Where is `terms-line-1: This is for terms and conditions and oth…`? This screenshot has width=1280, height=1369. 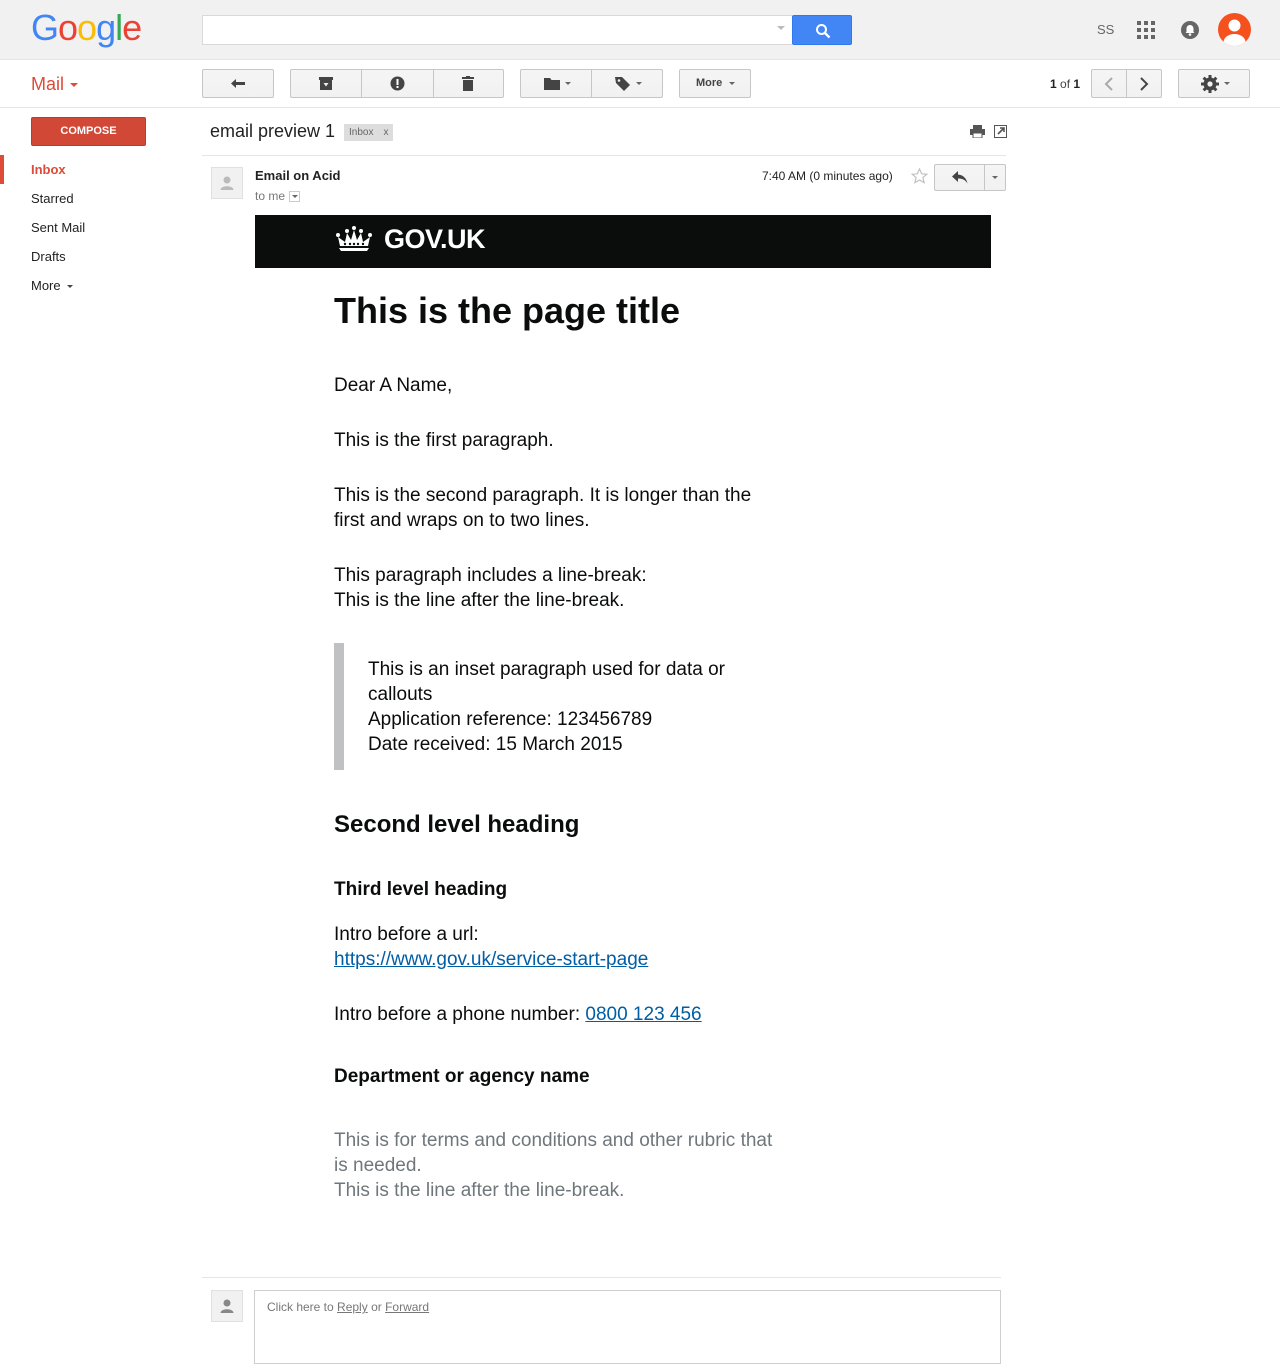 terms-line-1: This is for terms and conditions and oth… is located at coordinates (553, 1153).